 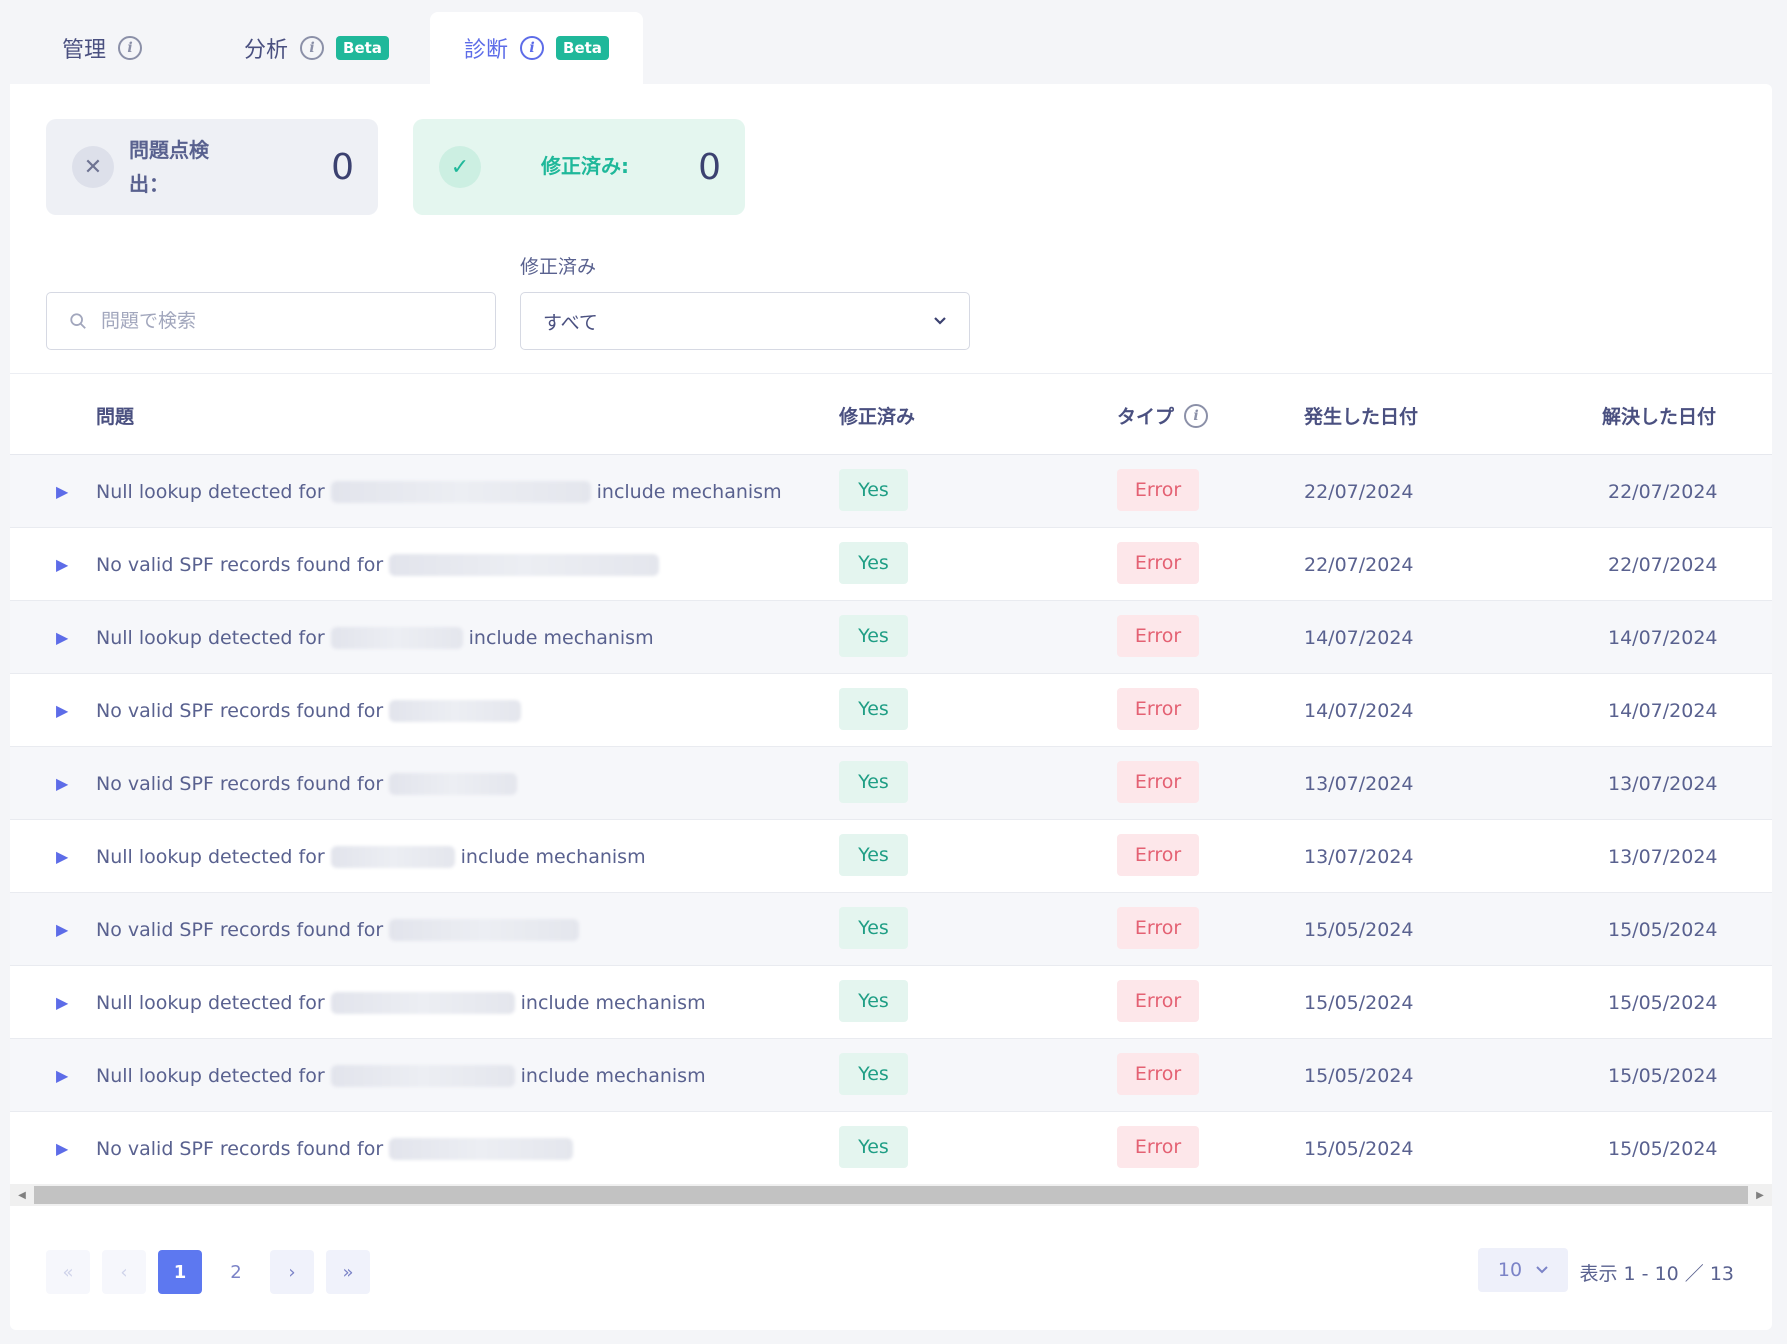 I want to click on tab-management: 管理 i, so click(x=102, y=48).